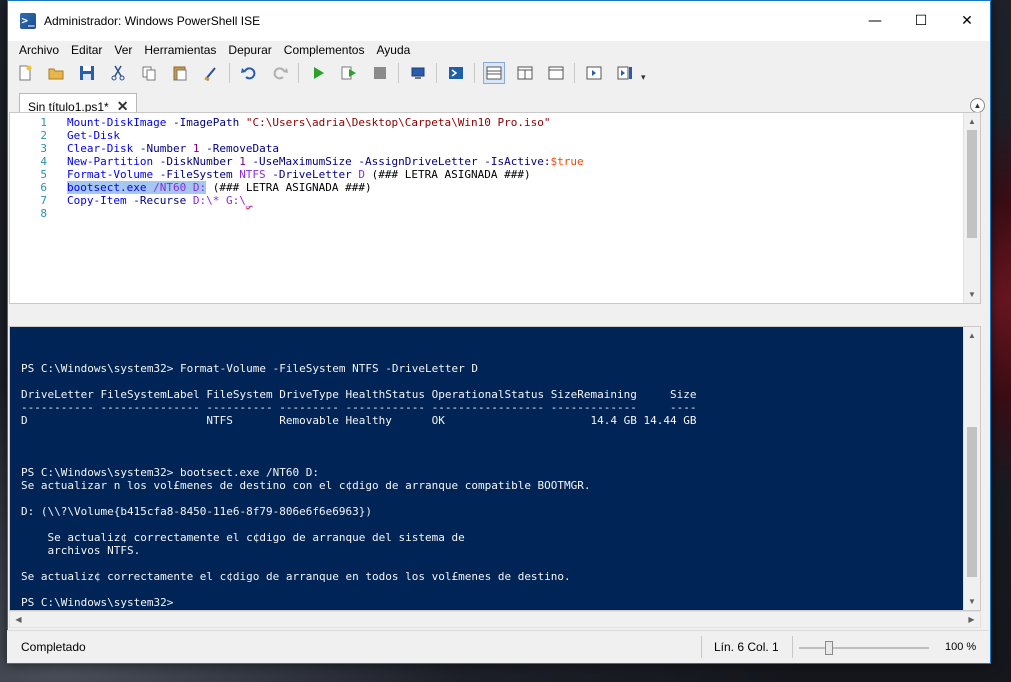 Image resolution: width=1011 pixels, height=682 pixels. Describe the element at coordinates (43, 187) in the screenshot. I see `line-number: 6` at that location.